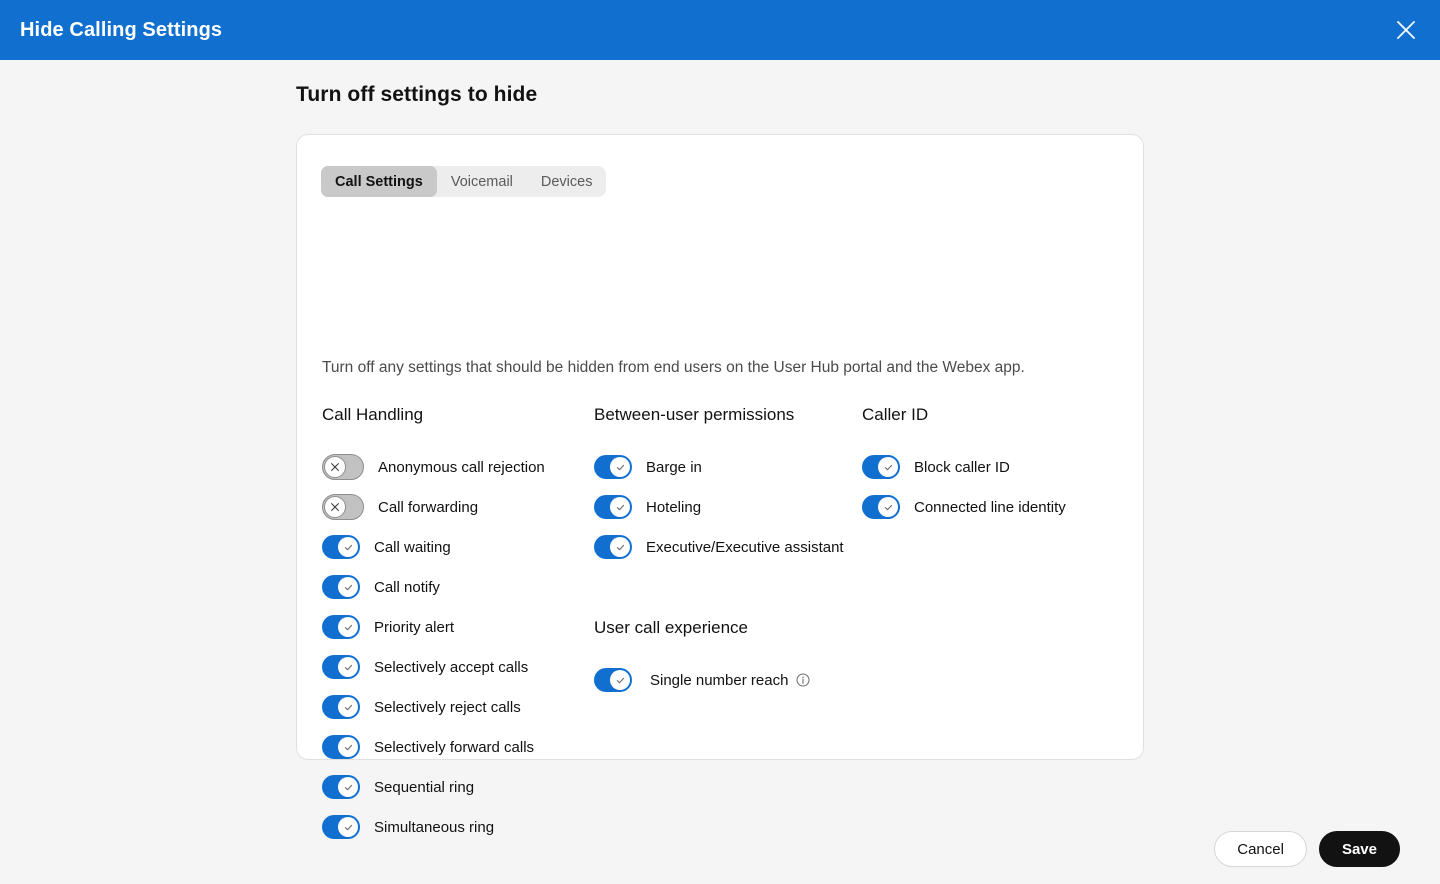 This screenshot has width=1440, height=884. What do you see at coordinates (428, 507) in the screenshot?
I see `setting-label: Call forwarding` at bounding box center [428, 507].